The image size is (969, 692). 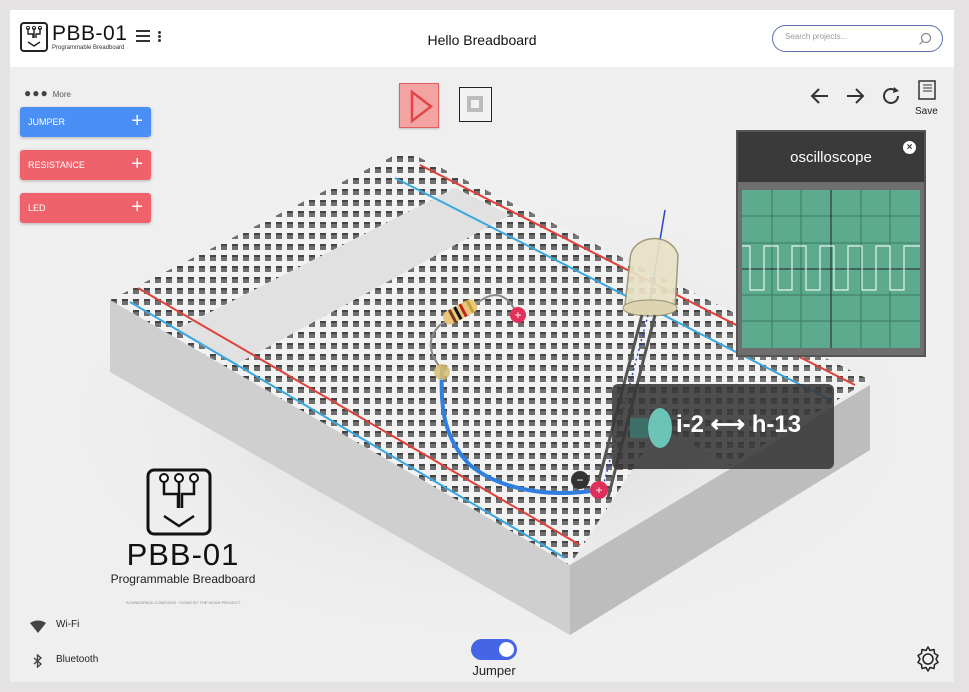 I want to click on more-label: More, so click(x=61, y=94).